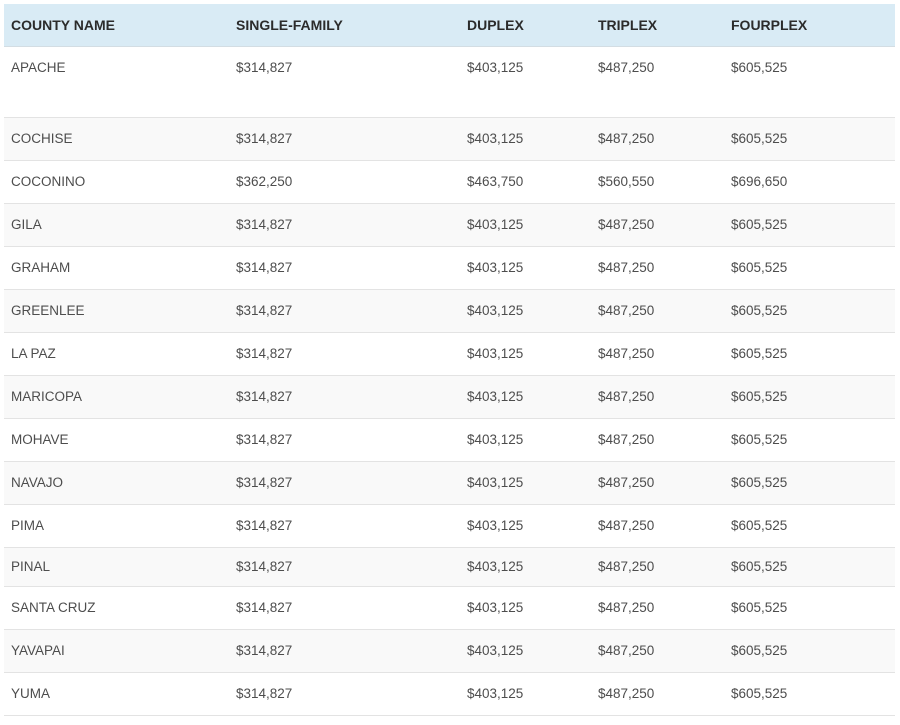 Image resolution: width=900 pixels, height=725 pixels. What do you see at coordinates (33, 353) in the screenshot?
I see `county-name-cell: LA PAZ` at bounding box center [33, 353].